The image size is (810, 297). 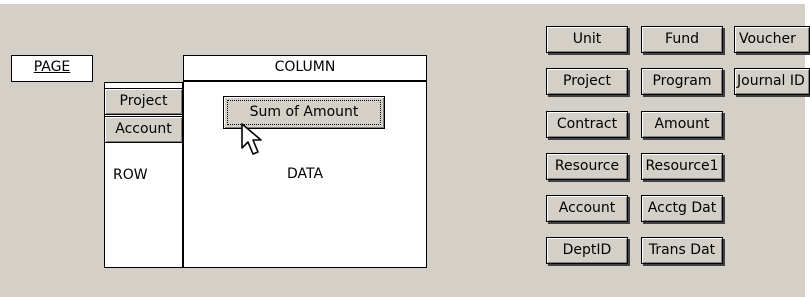 I want to click on field-button-project: Project, so click(x=587, y=81).